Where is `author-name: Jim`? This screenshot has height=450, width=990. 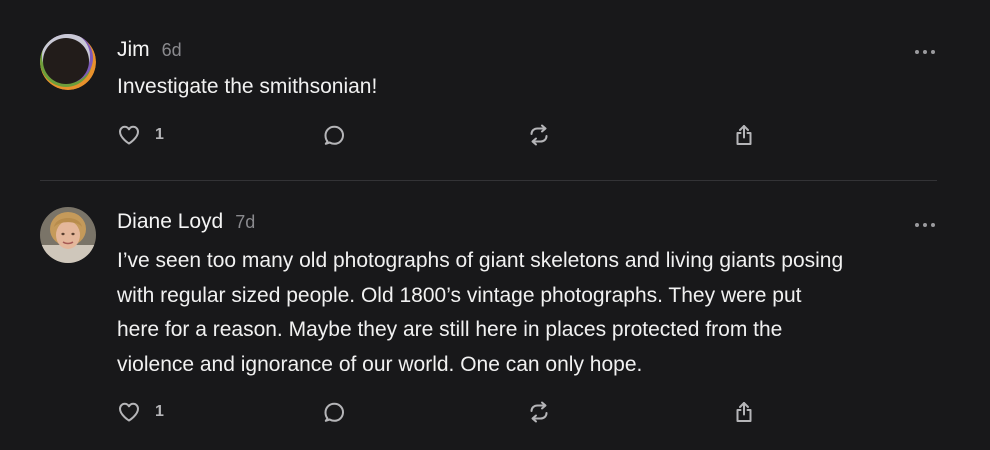 author-name: Jim is located at coordinates (133, 50).